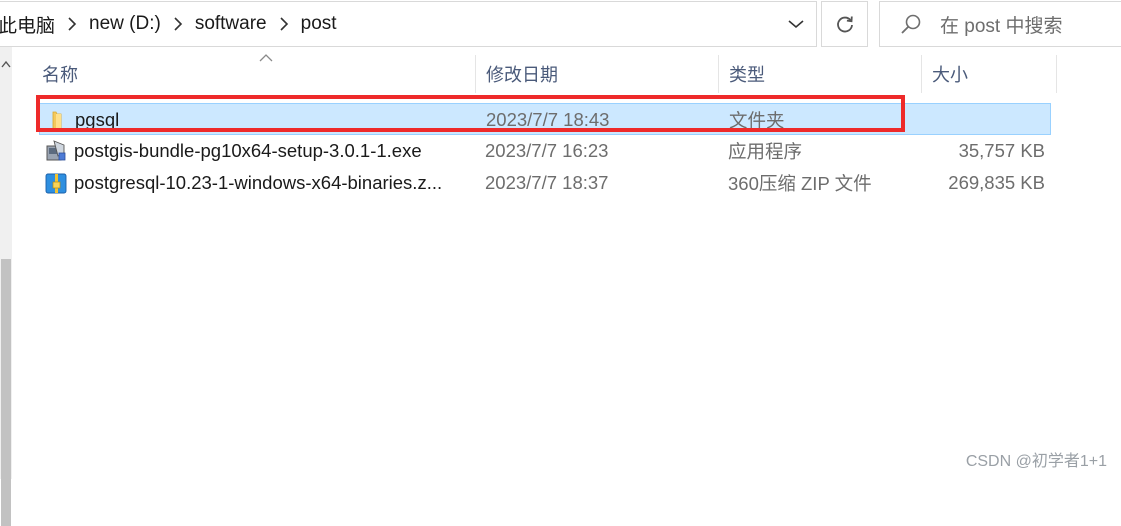 Image resolution: width=1121 pixels, height=526 pixels. I want to click on column-header-size-label: 大小, so click(950, 75).